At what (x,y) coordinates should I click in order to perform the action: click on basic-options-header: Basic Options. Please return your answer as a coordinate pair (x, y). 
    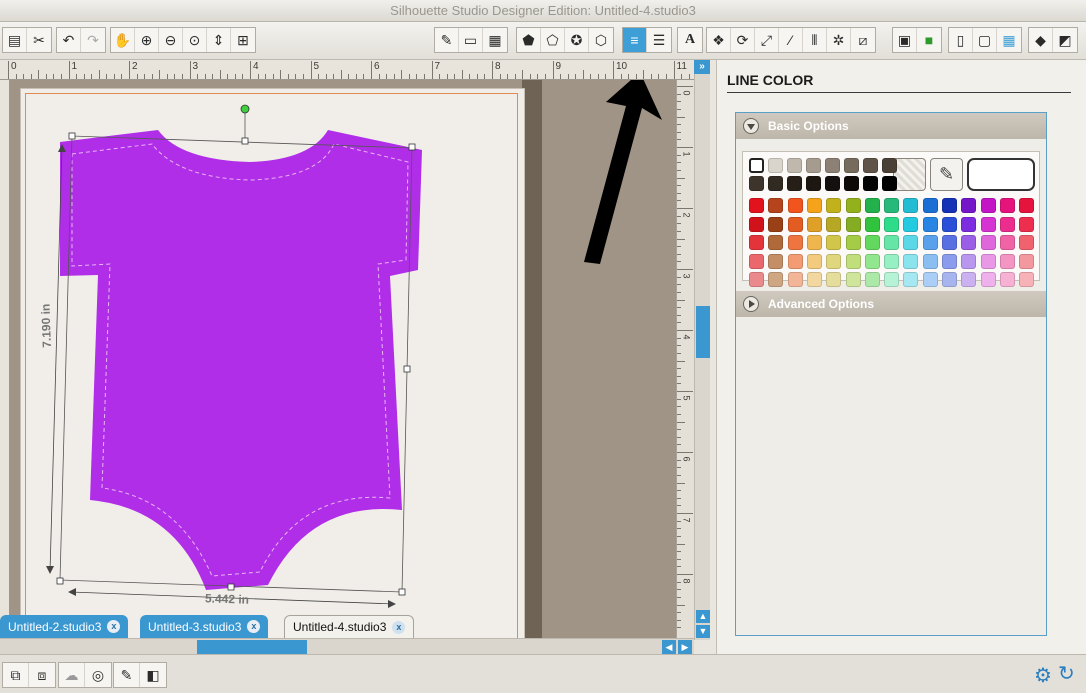
    Looking at the image, I should click on (891, 126).